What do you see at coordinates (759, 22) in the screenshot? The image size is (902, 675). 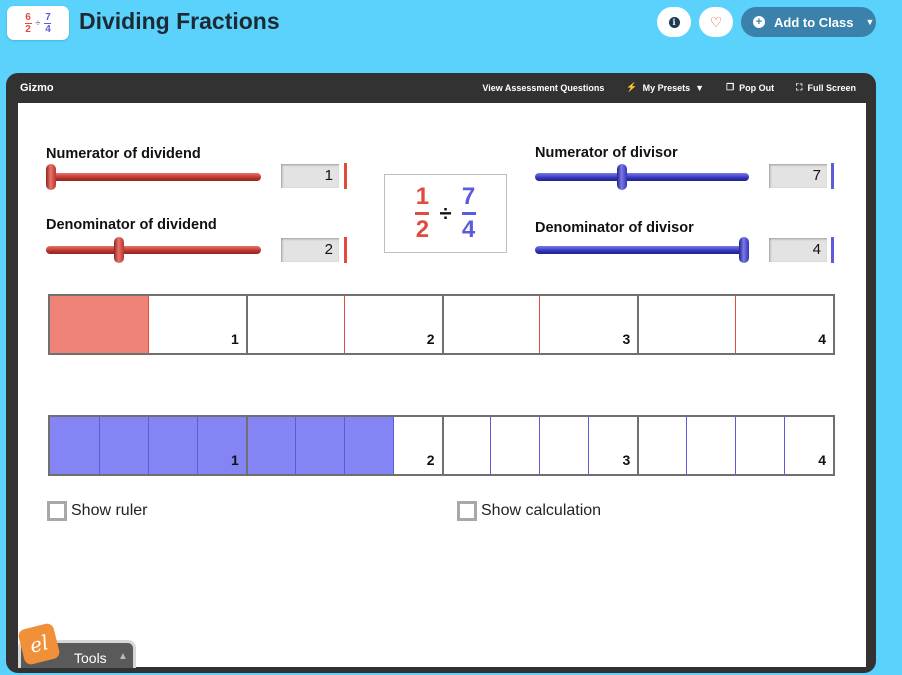 I see `plus-circle-icon: +` at bounding box center [759, 22].